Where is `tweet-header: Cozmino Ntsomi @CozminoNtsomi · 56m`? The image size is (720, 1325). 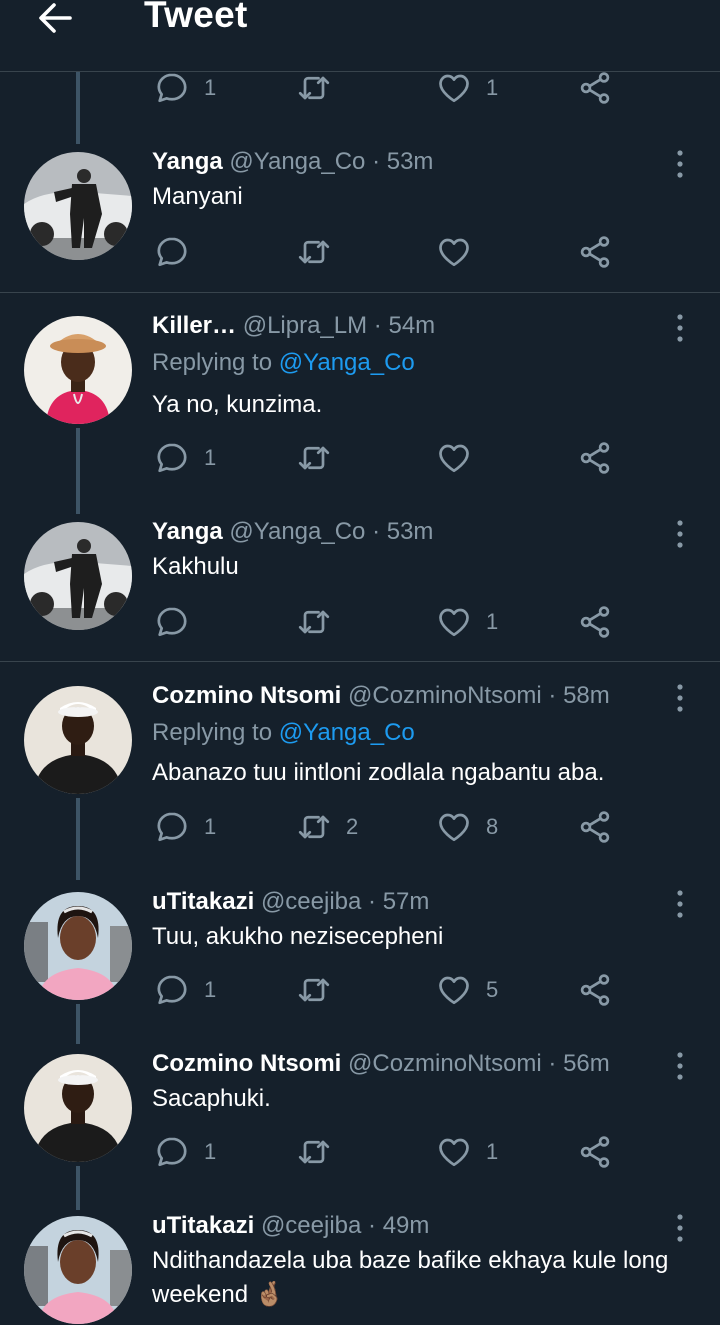 tweet-header: Cozmino Ntsomi @CozminoNtsomi · 56m is located at coordinates (381, 1064).